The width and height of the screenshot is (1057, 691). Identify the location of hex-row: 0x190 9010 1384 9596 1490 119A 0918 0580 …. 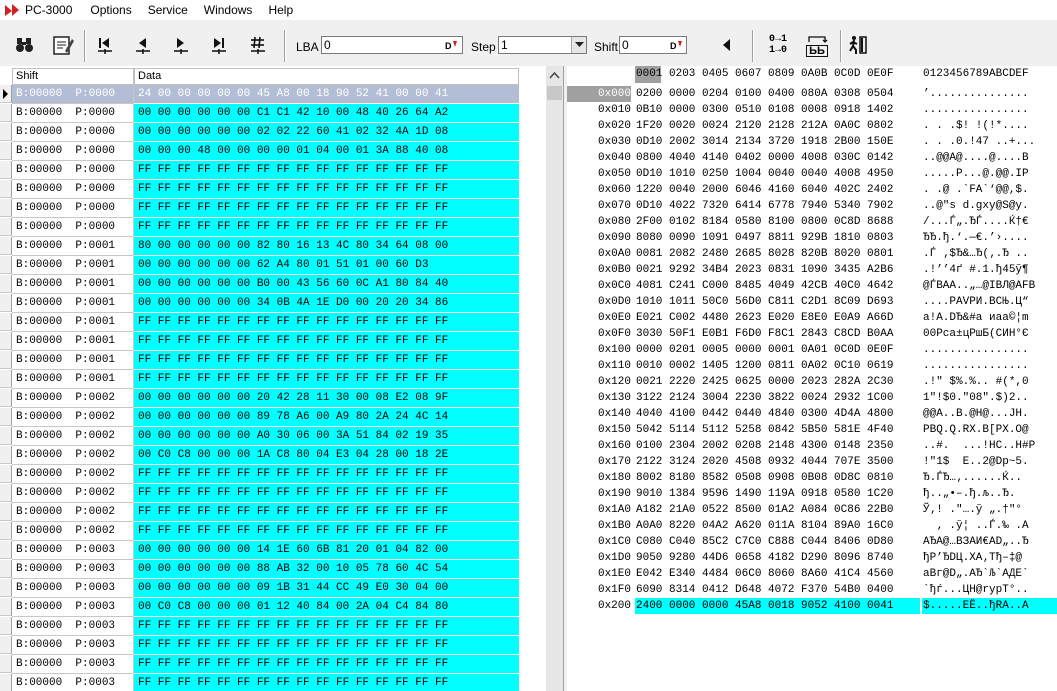
(812, 494).